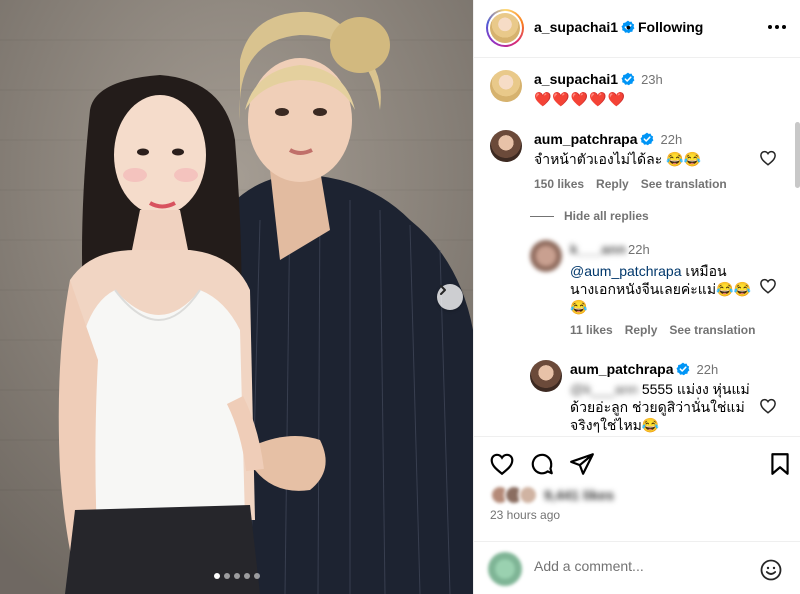  Describe the element at coordinates (771, 570) in the screenshot. I see `emoji-picker-icon` at that location.